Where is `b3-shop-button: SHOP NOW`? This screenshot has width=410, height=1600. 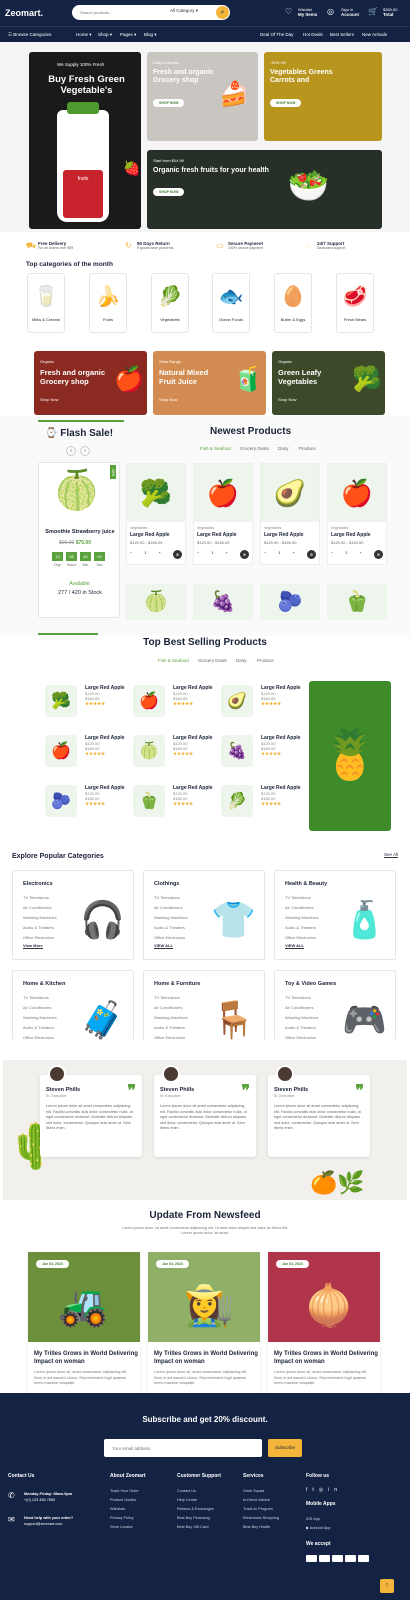
b3-shop-button: SHOP NOW is located at coordinates (169, 192).